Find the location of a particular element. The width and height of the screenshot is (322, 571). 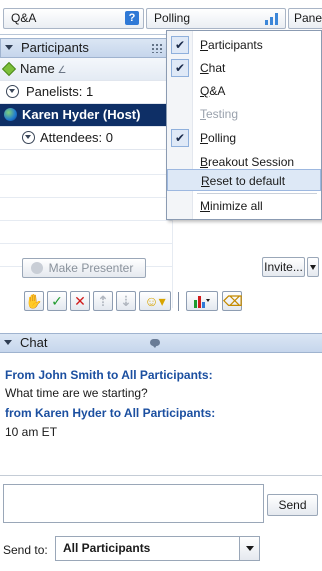

make-presenter-label: Make Presenter is located at coordinates (91, 268).